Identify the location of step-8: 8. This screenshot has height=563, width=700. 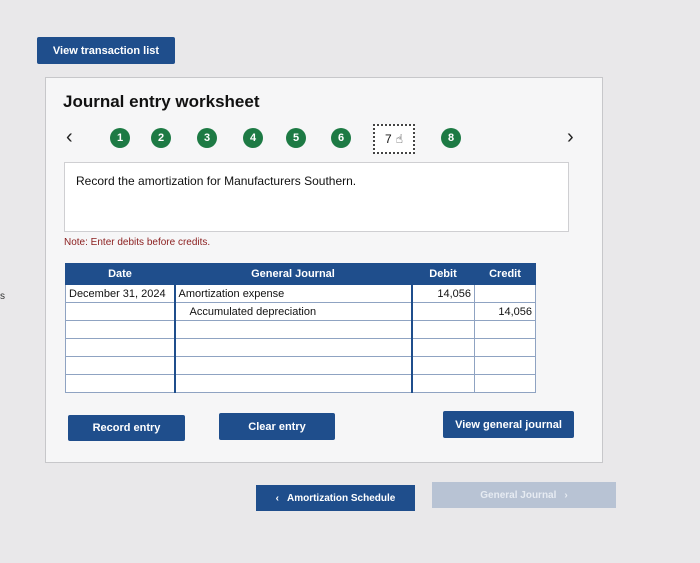
(451, 138).